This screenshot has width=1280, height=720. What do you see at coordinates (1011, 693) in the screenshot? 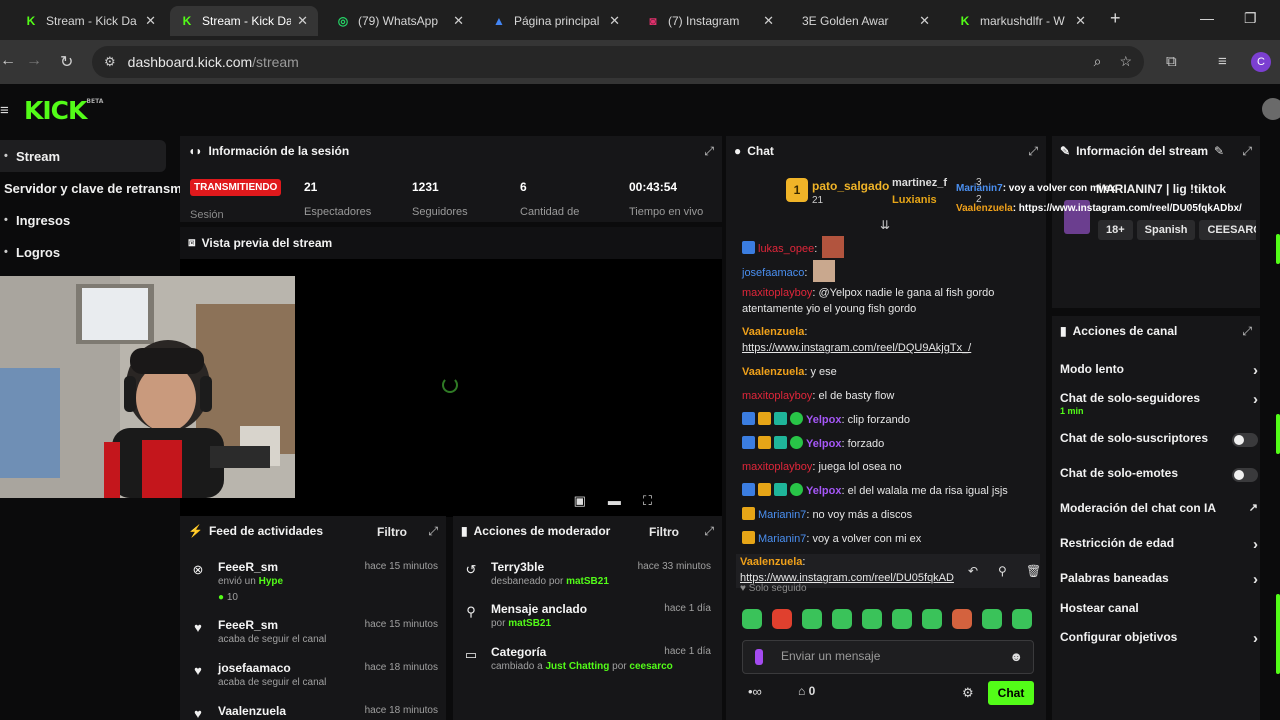
I see `send-chat-button: Chat` at bounding box center [1011, 693].